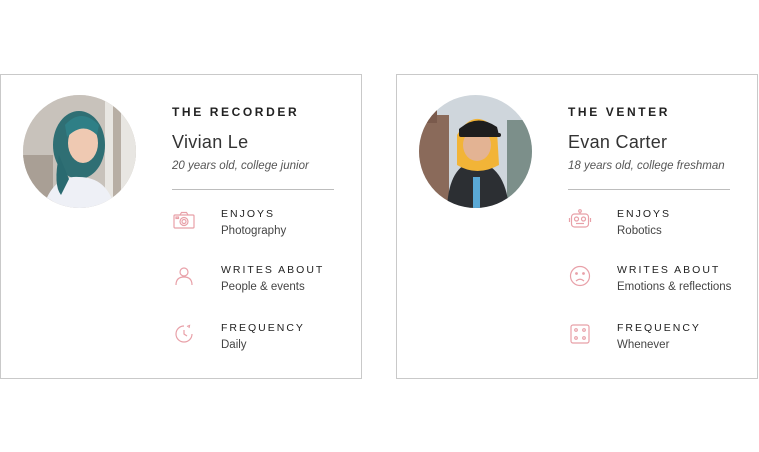  Describe the element at coordinates (580, 276) in the screenshot. I see `sad-face-icon` at that location.